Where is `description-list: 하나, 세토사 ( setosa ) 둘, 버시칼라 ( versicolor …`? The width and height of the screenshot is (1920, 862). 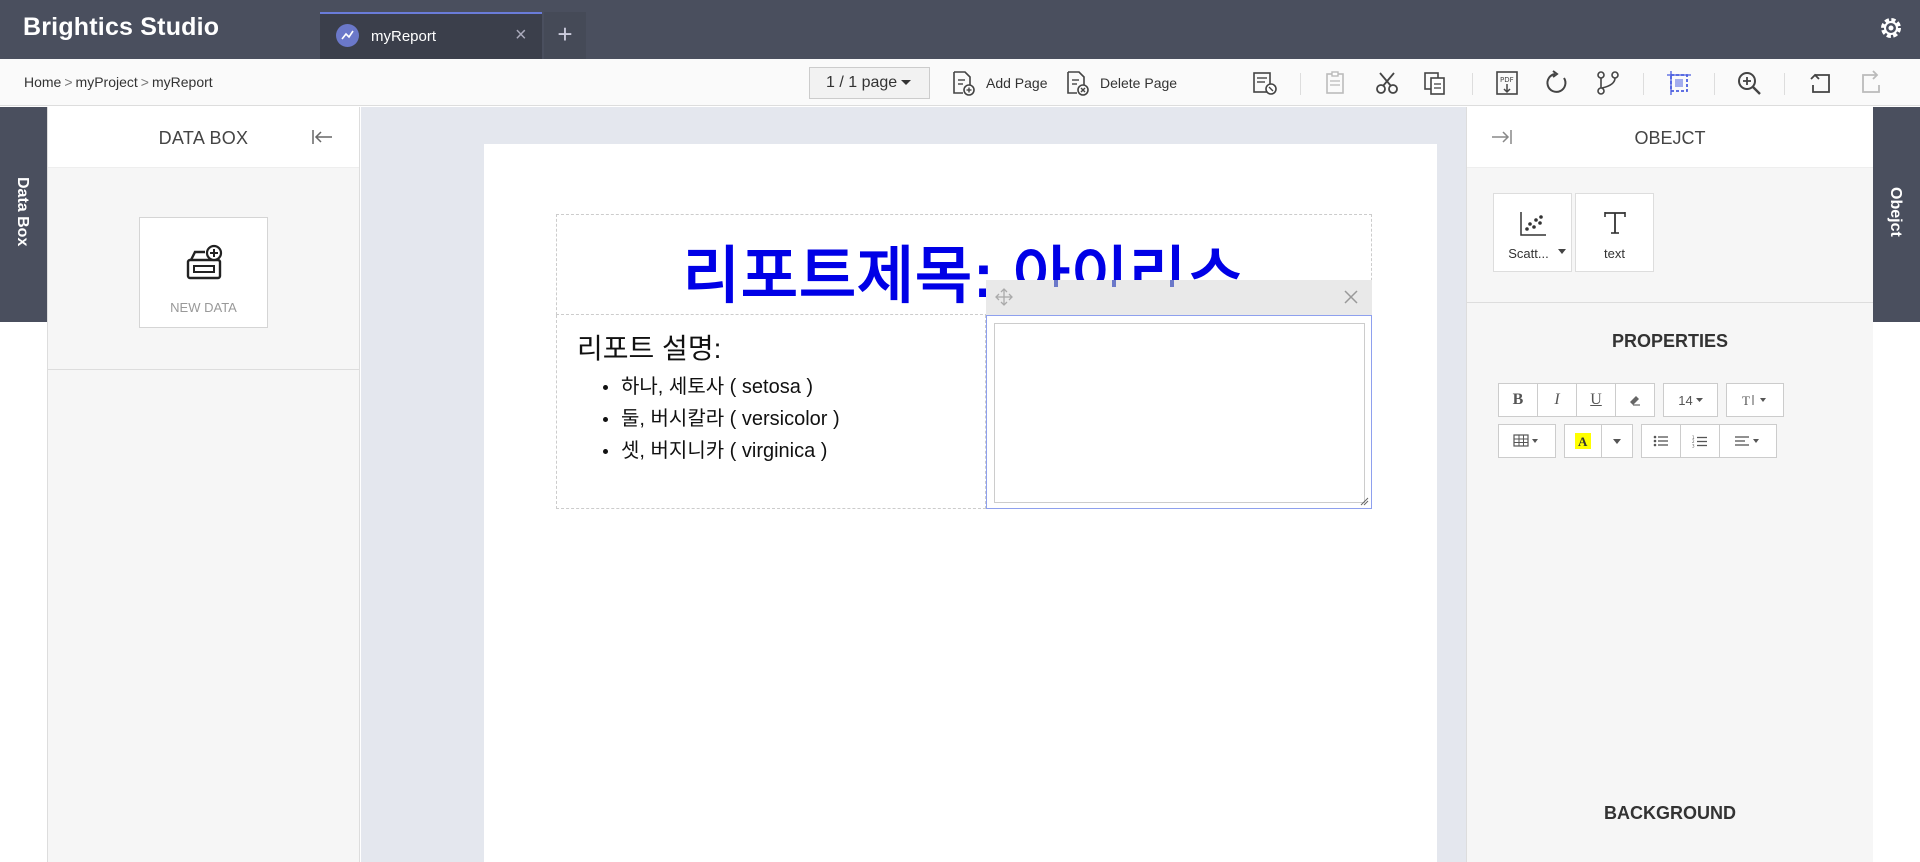
description-list: 하나, 세토사 ( setosa ) 둘, 버시칼라 ( versicolor … is located at coordinates (718, 419).